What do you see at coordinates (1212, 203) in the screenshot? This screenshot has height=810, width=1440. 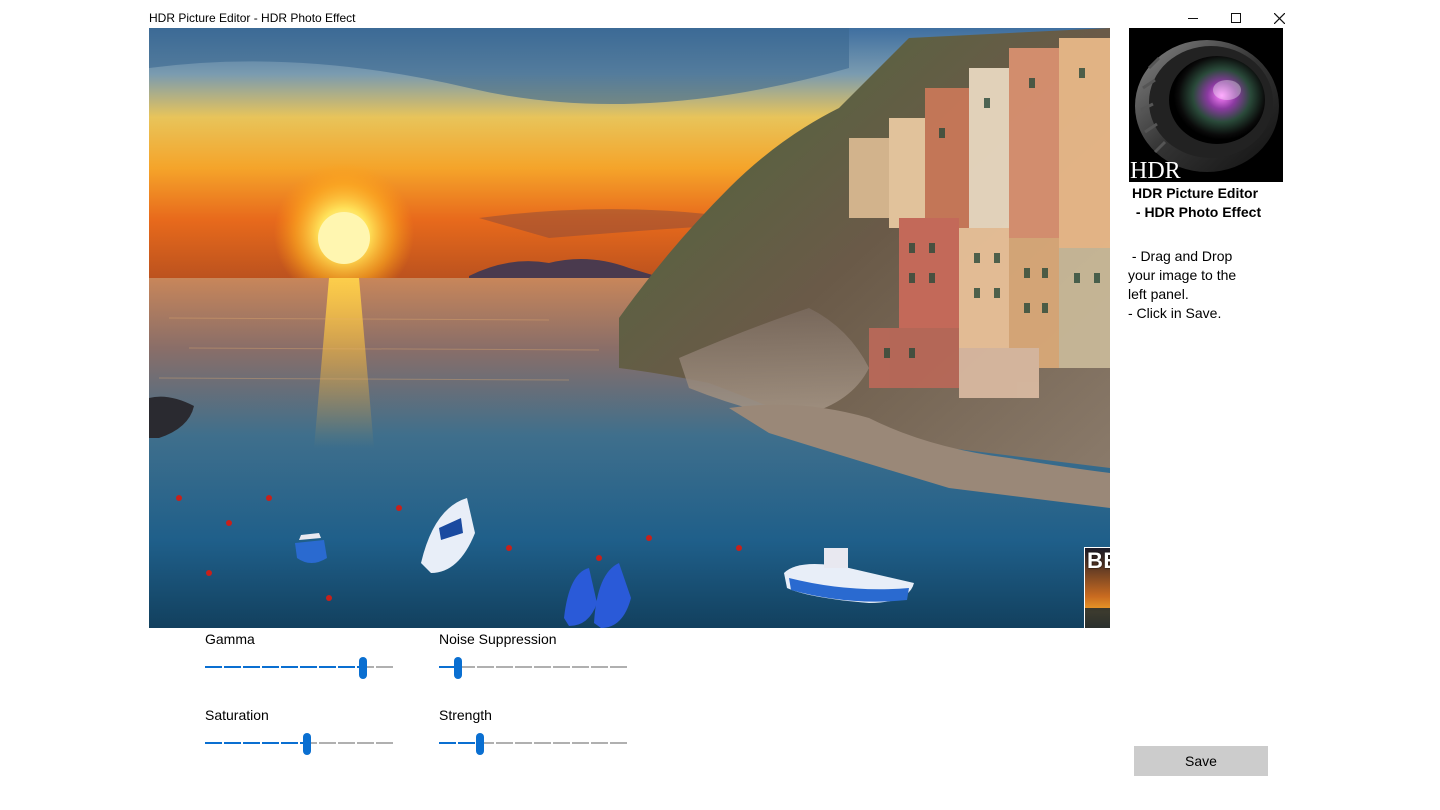 I see `app-name: HDR Picture Editor - HDR Photo Effect` at bounding box center [1212, 203].